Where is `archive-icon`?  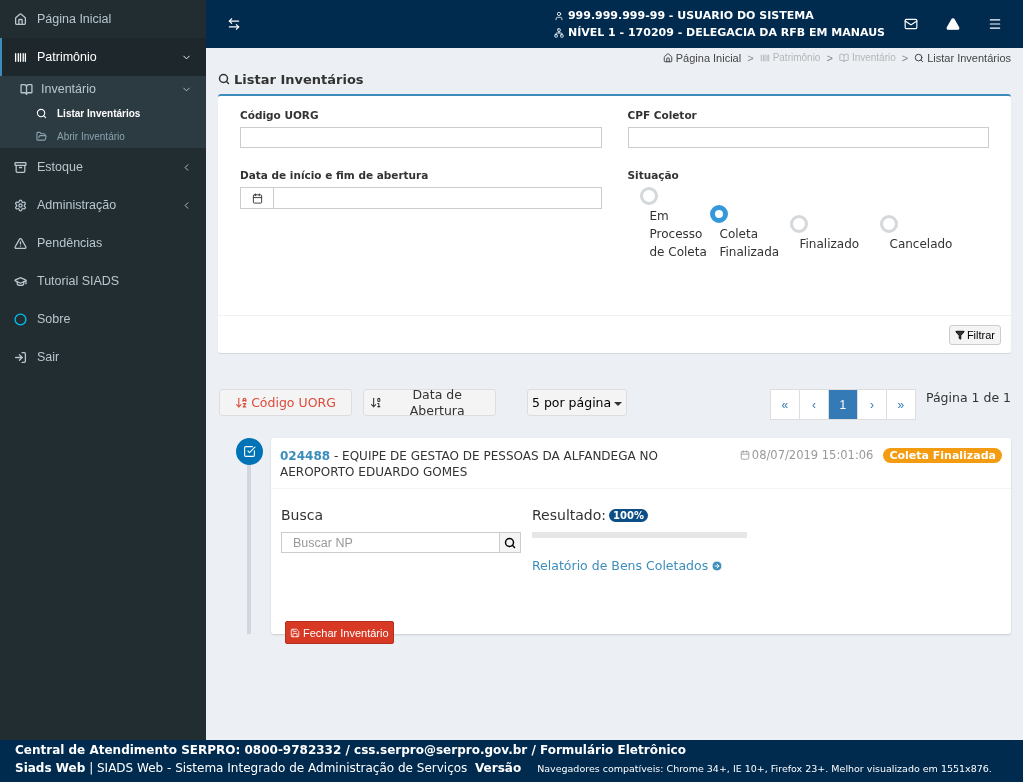
archive-icon is located at coordinates (20, 167).